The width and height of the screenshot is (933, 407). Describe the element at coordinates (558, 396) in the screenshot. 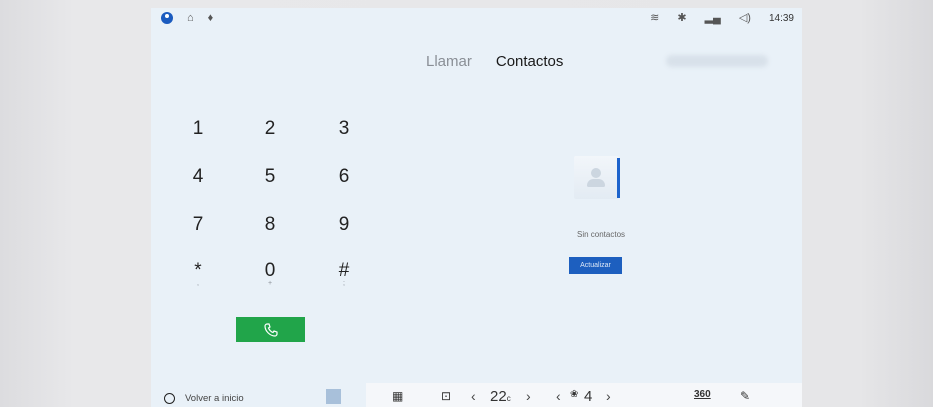

I see `fan-down-chevron-icon: ‹` at that location.